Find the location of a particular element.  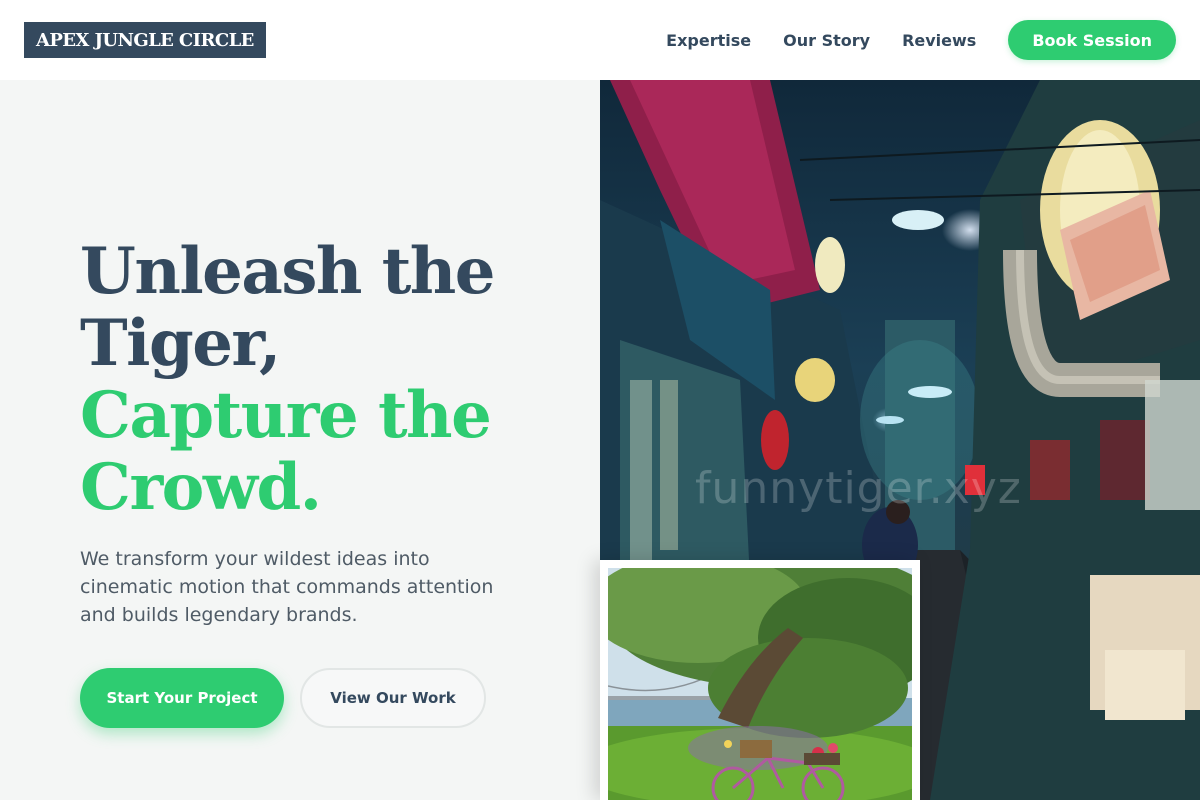

park-photo is located at coordinates (760, 684).